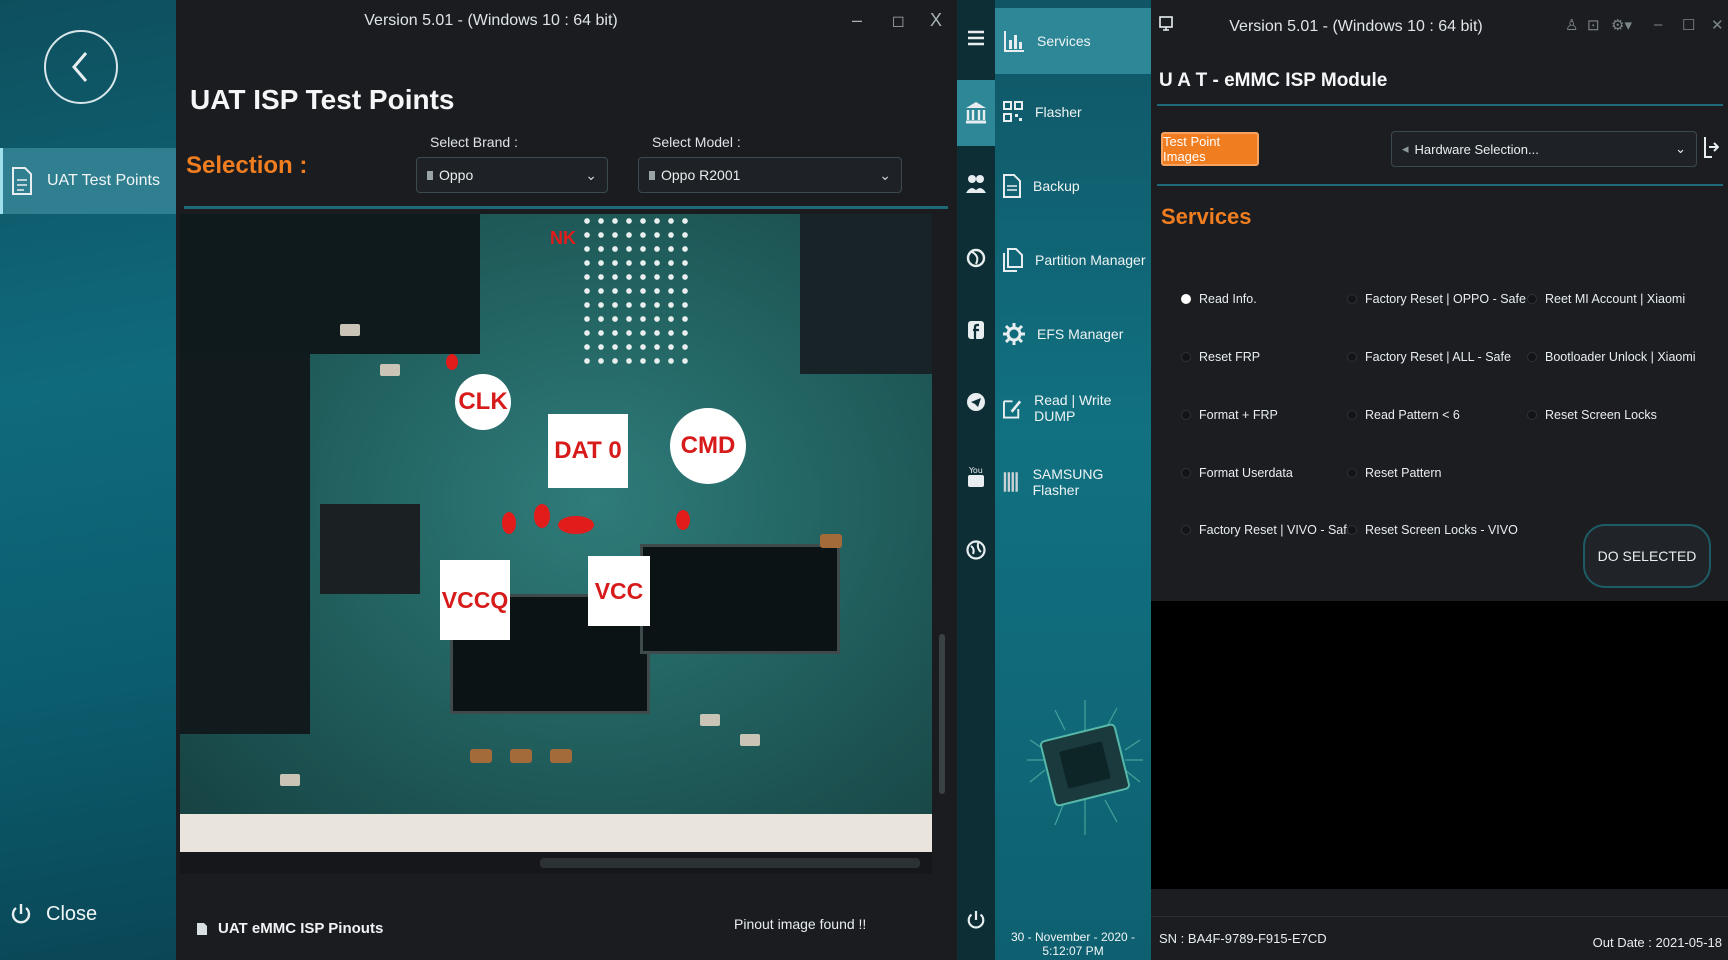  What do you see at coordinates (1621, 25) in the screenshot?
I see `settings-icon: ⚙▾` at bounding box center [1621, 25].